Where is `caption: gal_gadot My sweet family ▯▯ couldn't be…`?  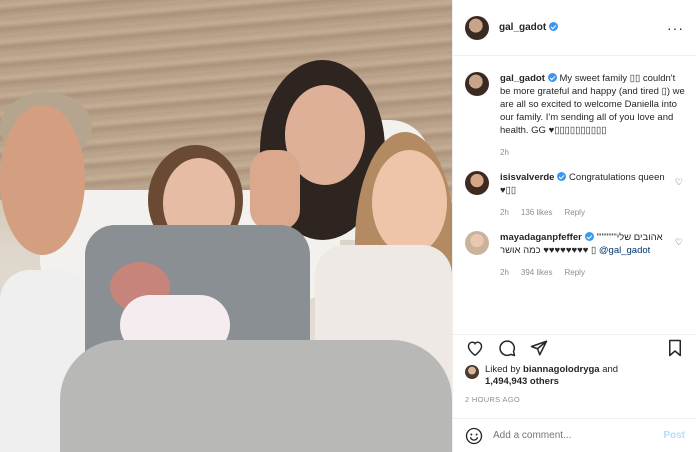
caption: gal_gadot My sweet family ▯▯ couldn't be… is located at coordinates (574, 111).